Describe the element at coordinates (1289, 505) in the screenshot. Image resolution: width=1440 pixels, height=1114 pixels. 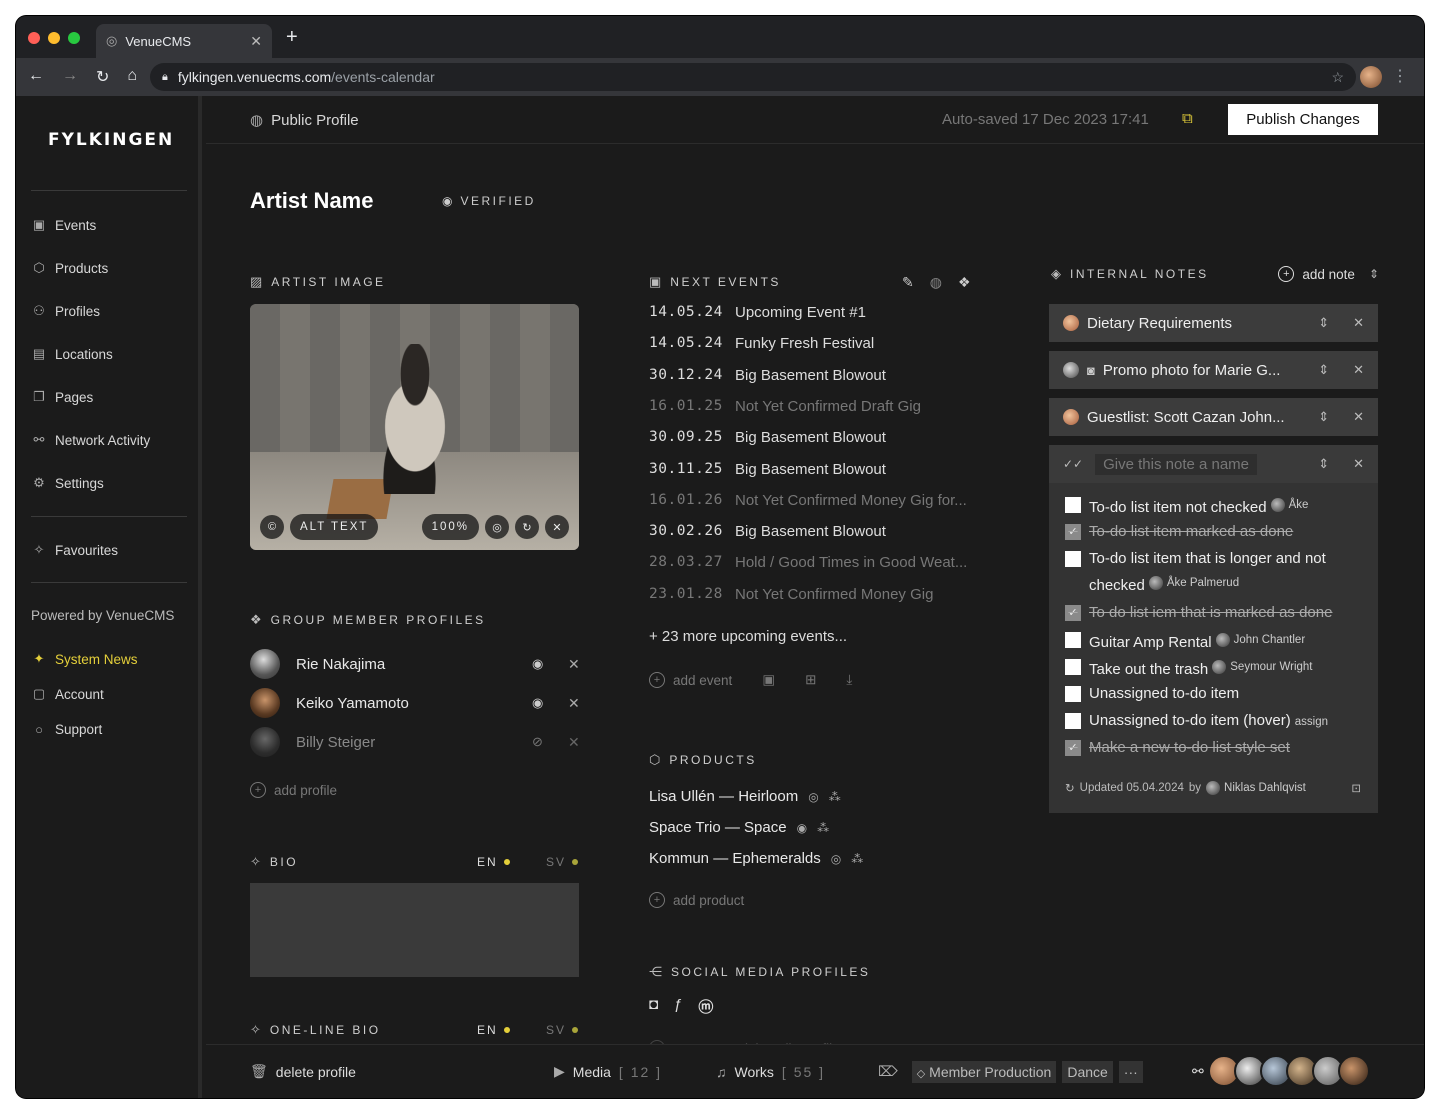
I see `todo-assignee: Åke` at that location.